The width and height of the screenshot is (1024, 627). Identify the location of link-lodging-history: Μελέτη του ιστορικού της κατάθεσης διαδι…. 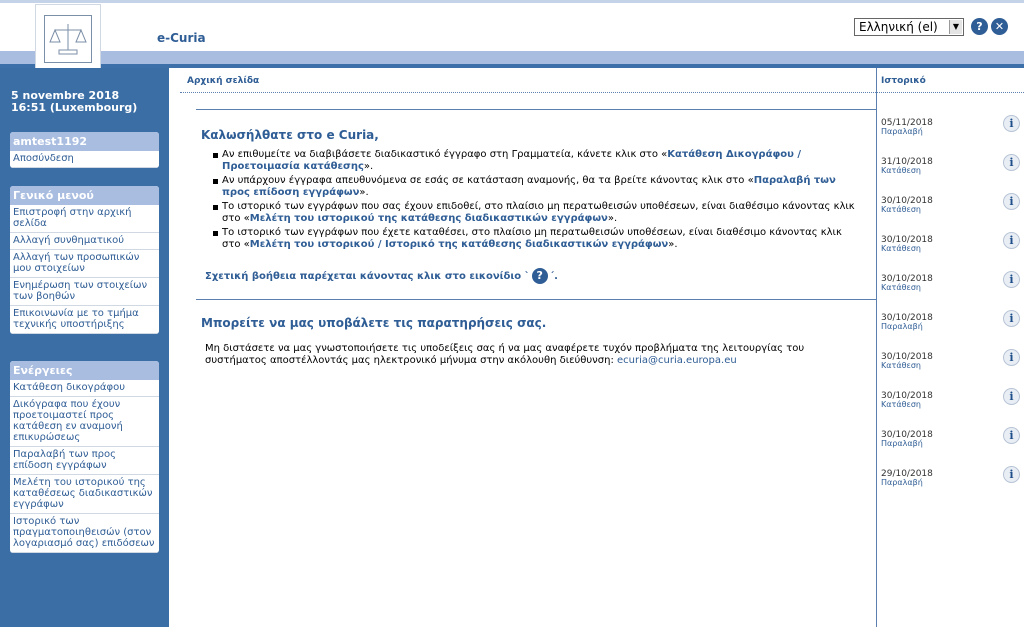
(429, 218).